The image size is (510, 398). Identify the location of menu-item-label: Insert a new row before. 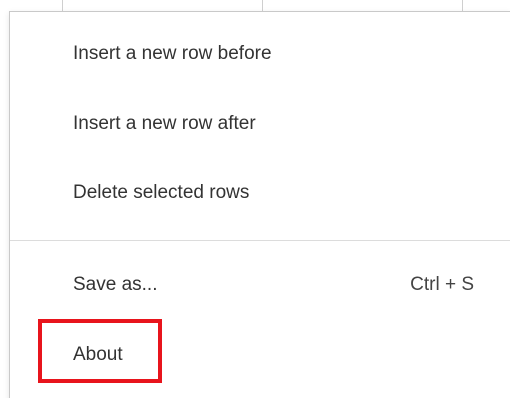
(172, 53).